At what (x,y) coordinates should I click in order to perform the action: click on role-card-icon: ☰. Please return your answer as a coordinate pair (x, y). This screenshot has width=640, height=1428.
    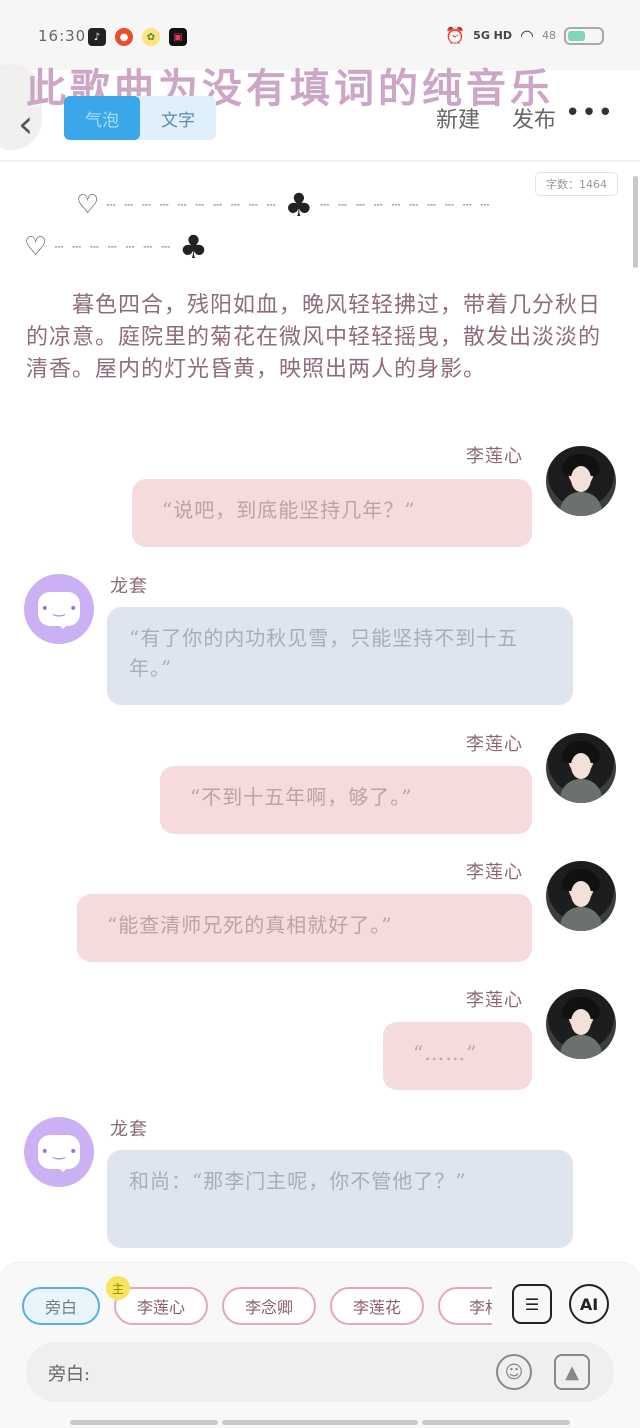
    Looking at the image, I should click on (532, 1304).